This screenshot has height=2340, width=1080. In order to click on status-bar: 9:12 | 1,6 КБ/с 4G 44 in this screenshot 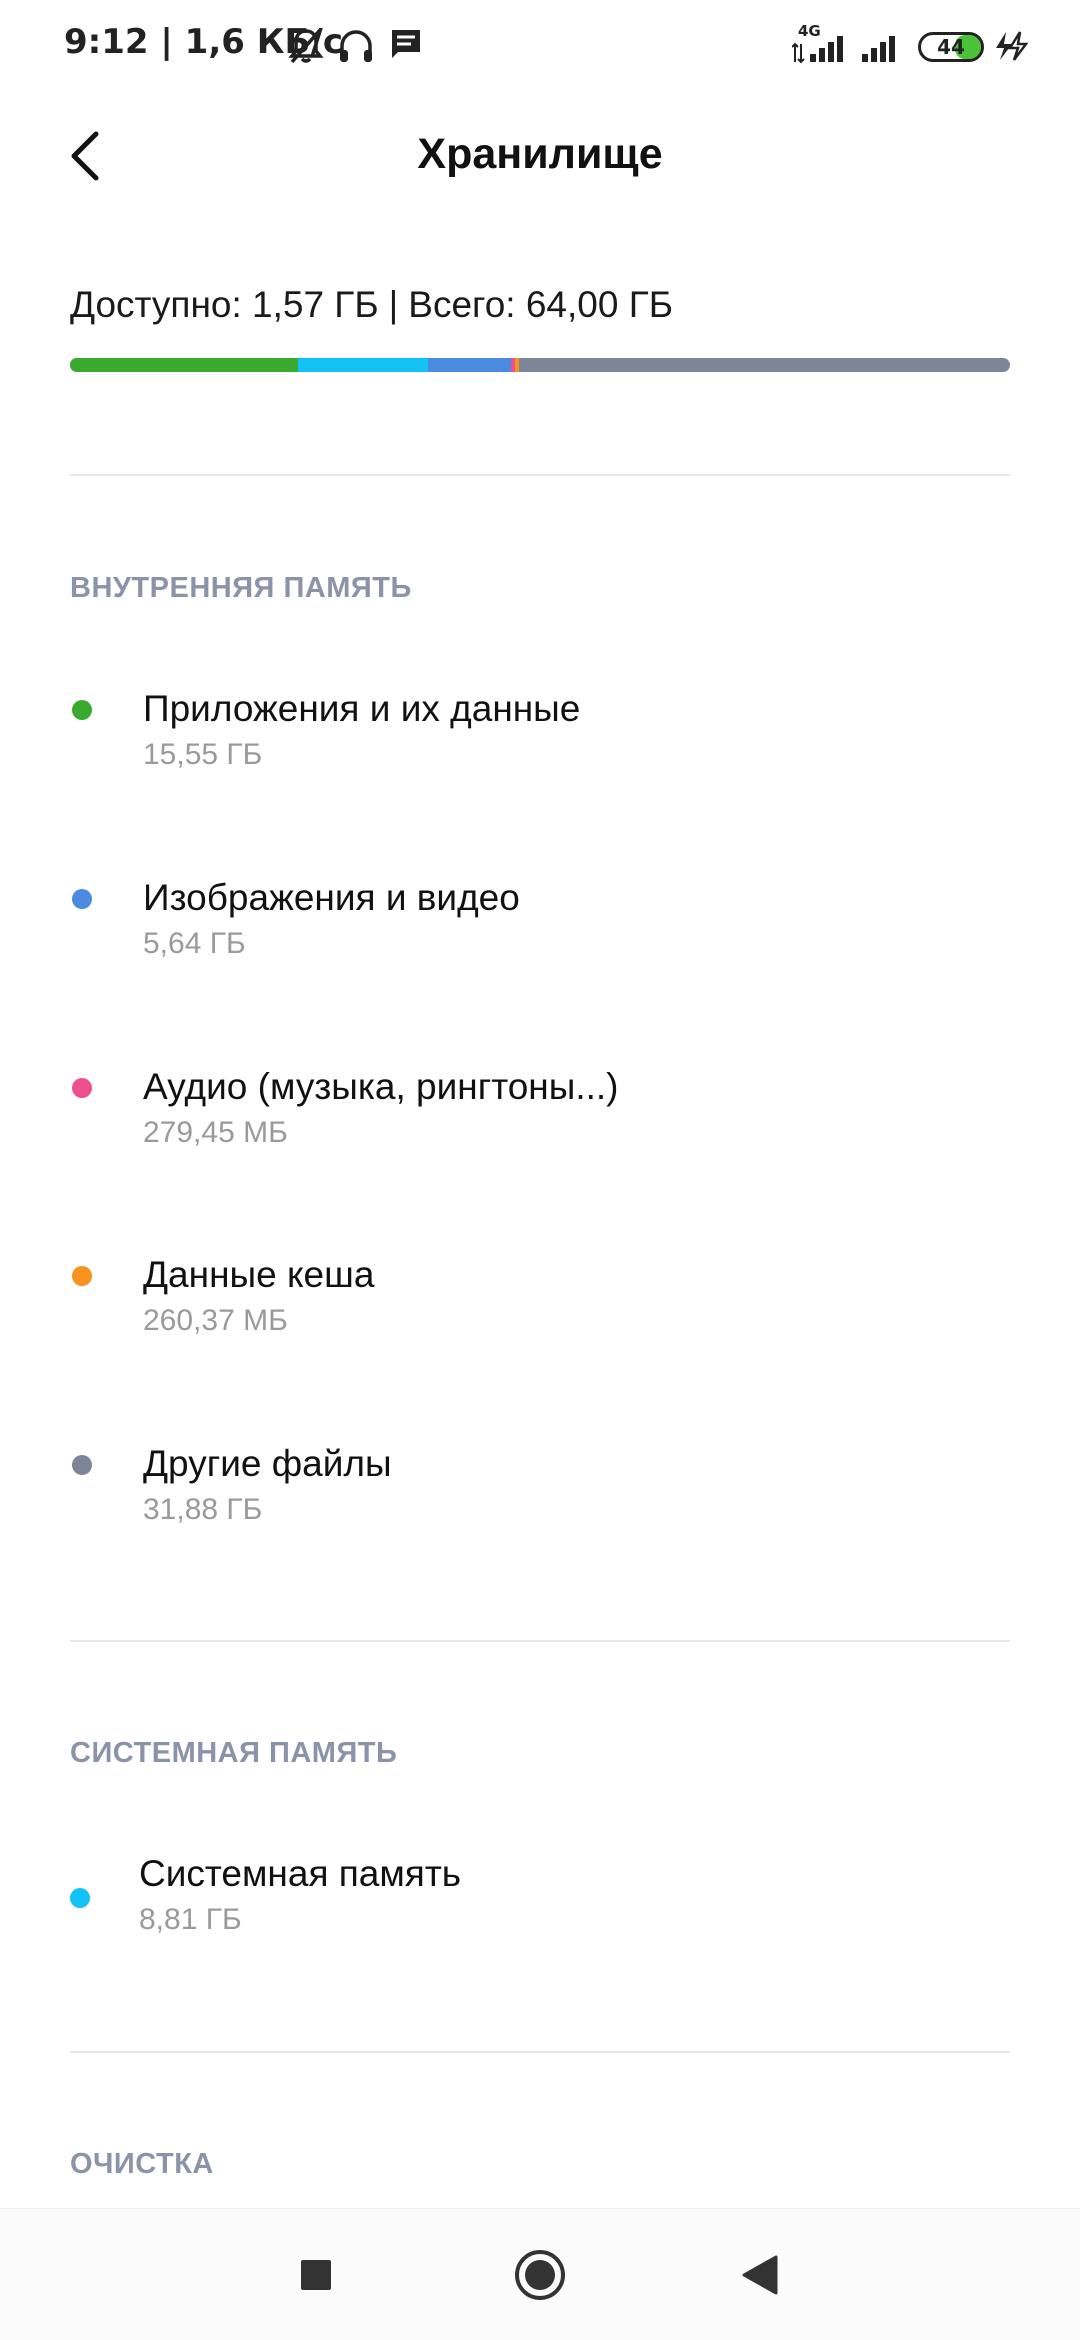, I will do `click(540, 48)`.